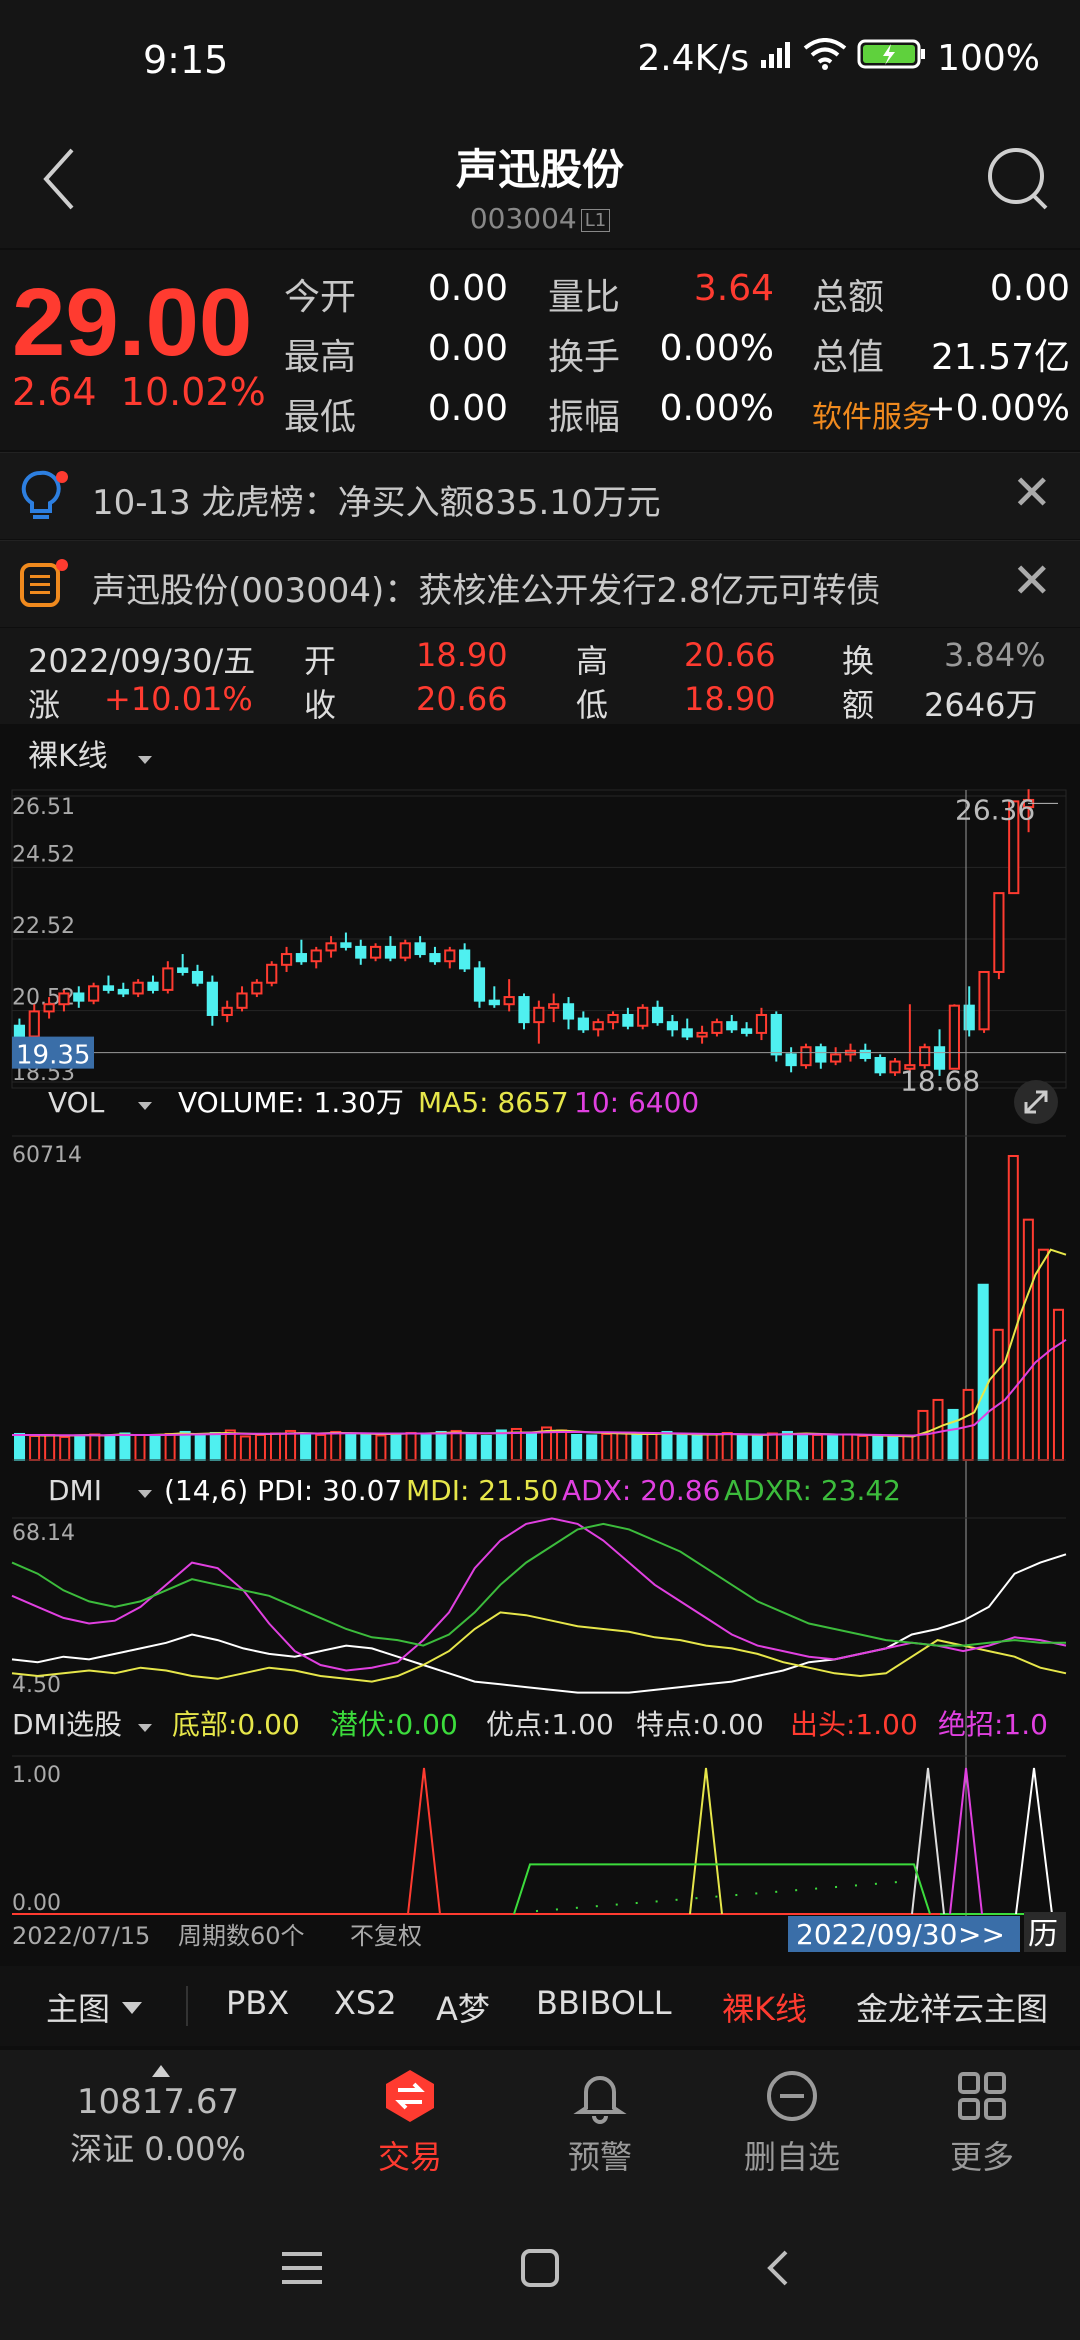 The width and height of the screenshot is (1080, 2340). I want to click on crosshair-price: 19.35, so click(53, 1056).